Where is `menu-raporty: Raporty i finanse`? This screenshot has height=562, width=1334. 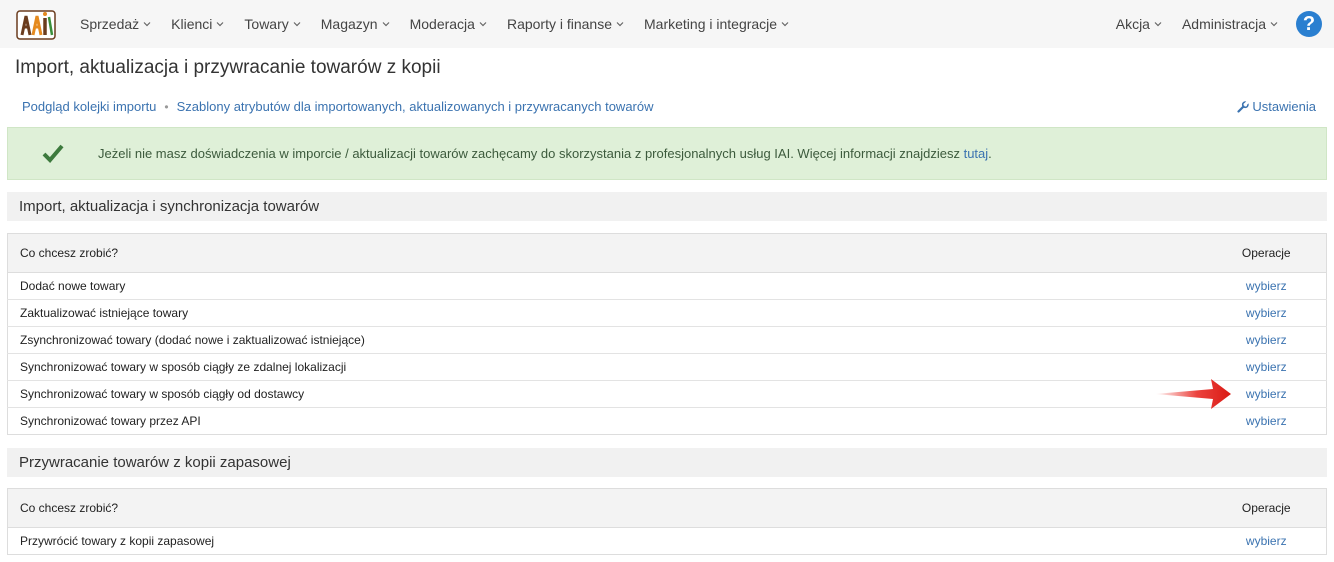
menu-raporty: Raporty i finanse is located at coordinates (565, 24).